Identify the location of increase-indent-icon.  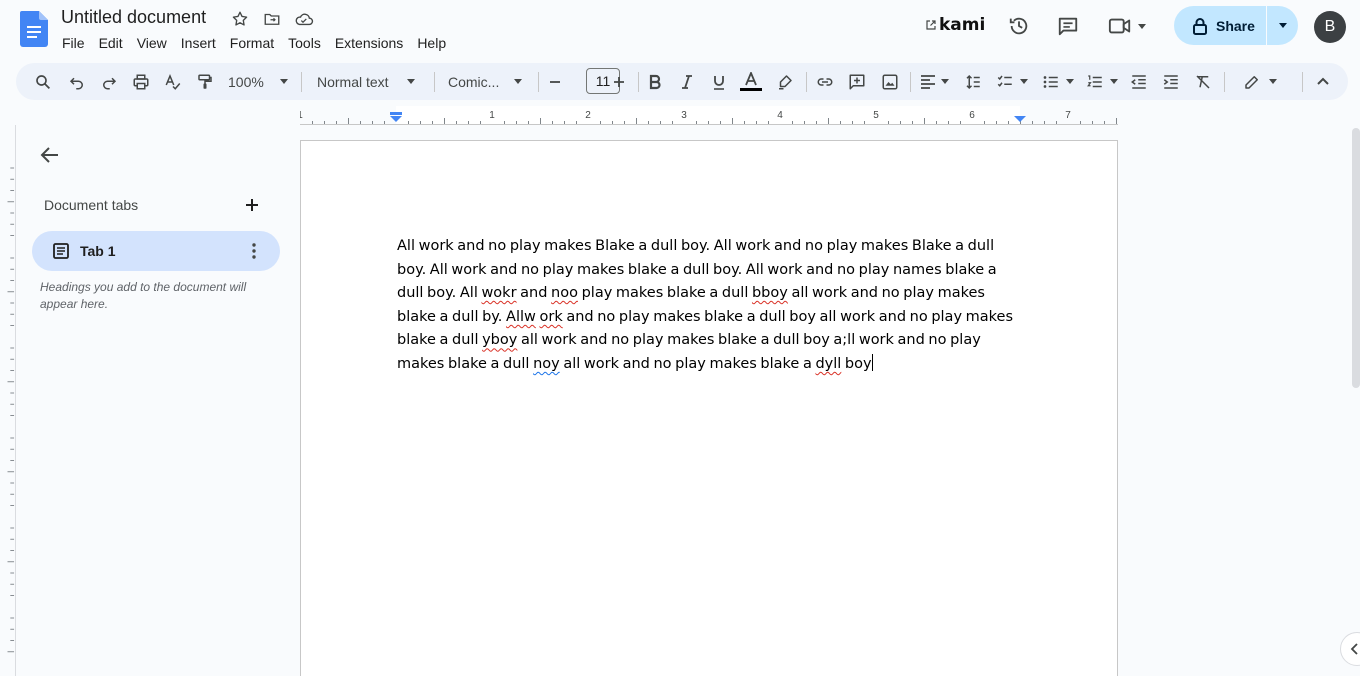
(1171, 81).